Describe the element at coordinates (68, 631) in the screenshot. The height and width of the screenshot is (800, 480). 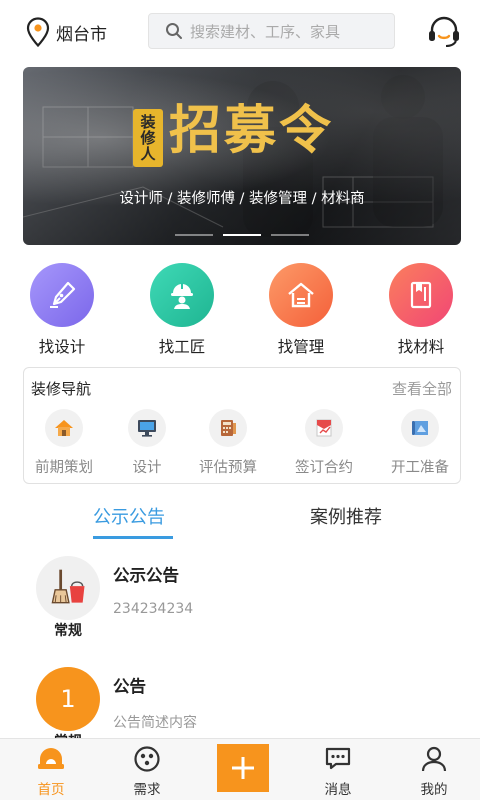
I see `notice-tag: 常规` at that location.